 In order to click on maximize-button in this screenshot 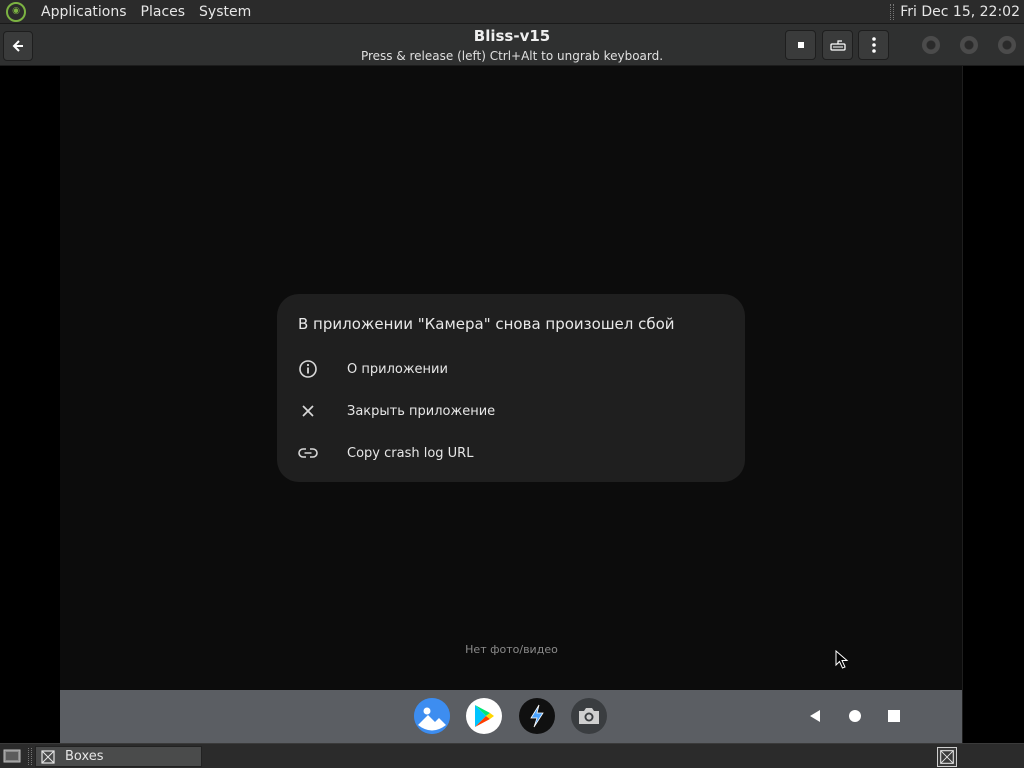, I will do `click(969, 45)`.